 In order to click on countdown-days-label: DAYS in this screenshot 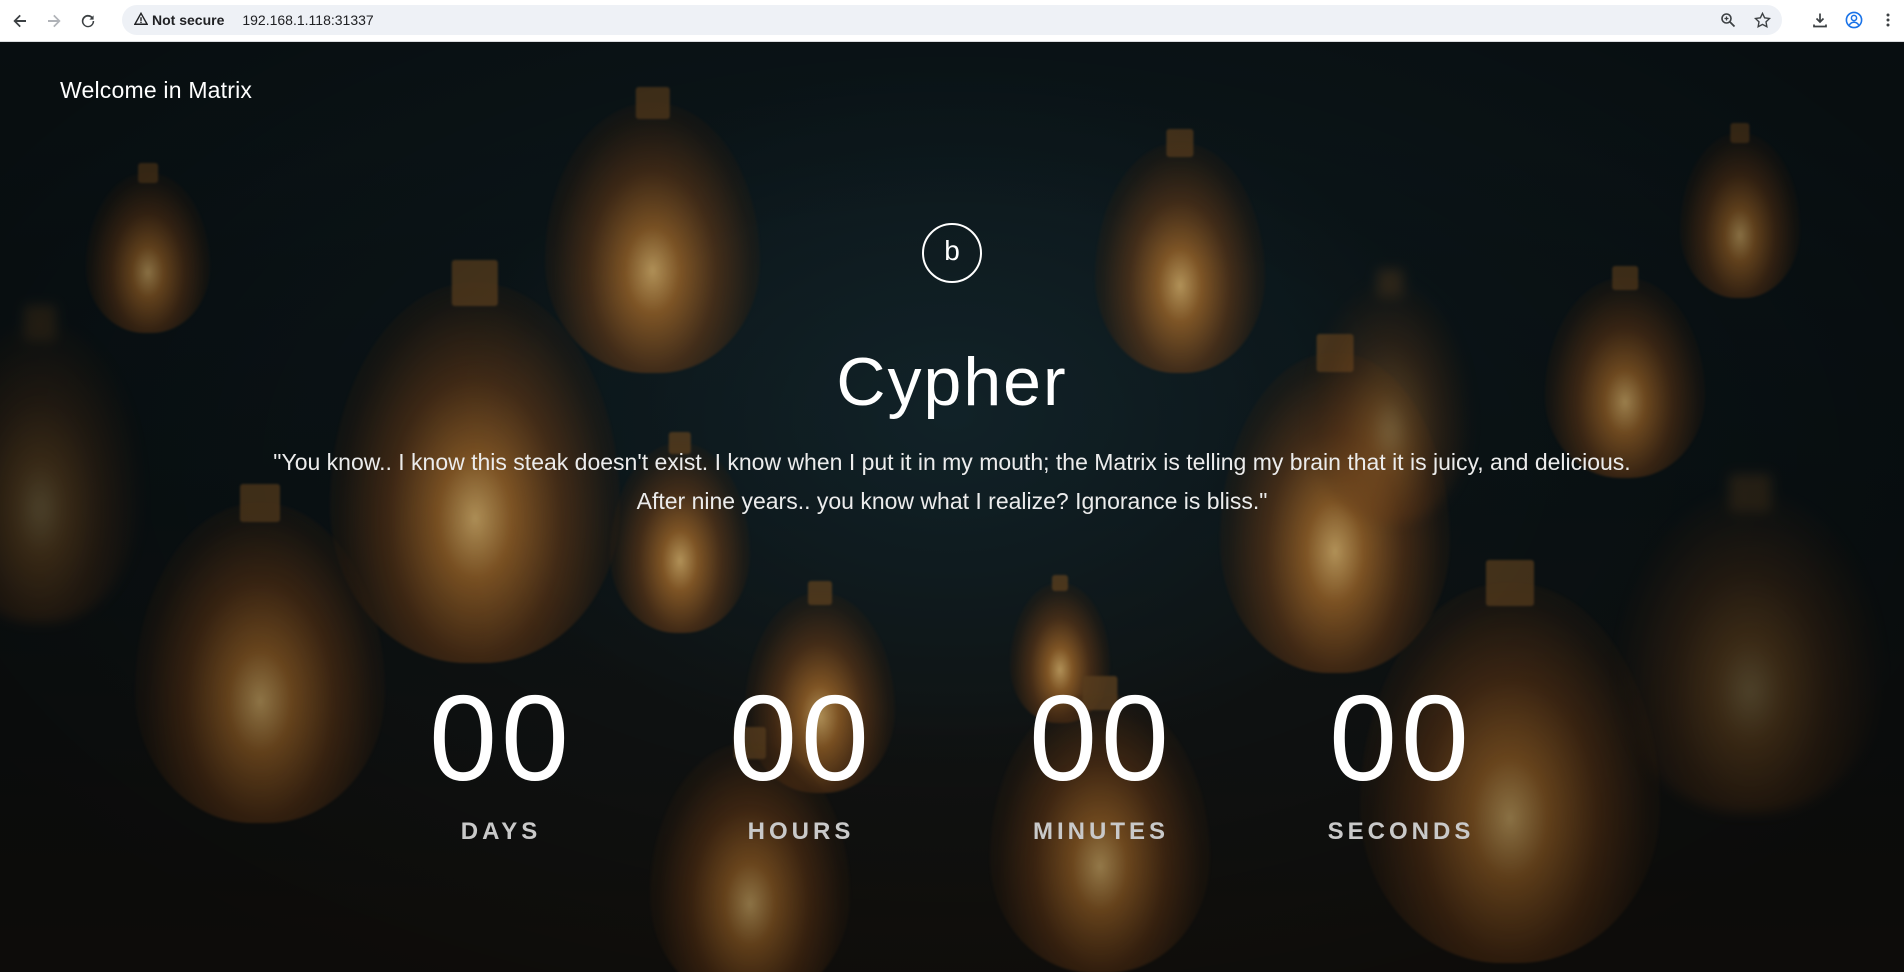, I will do `click(501, 831)`.